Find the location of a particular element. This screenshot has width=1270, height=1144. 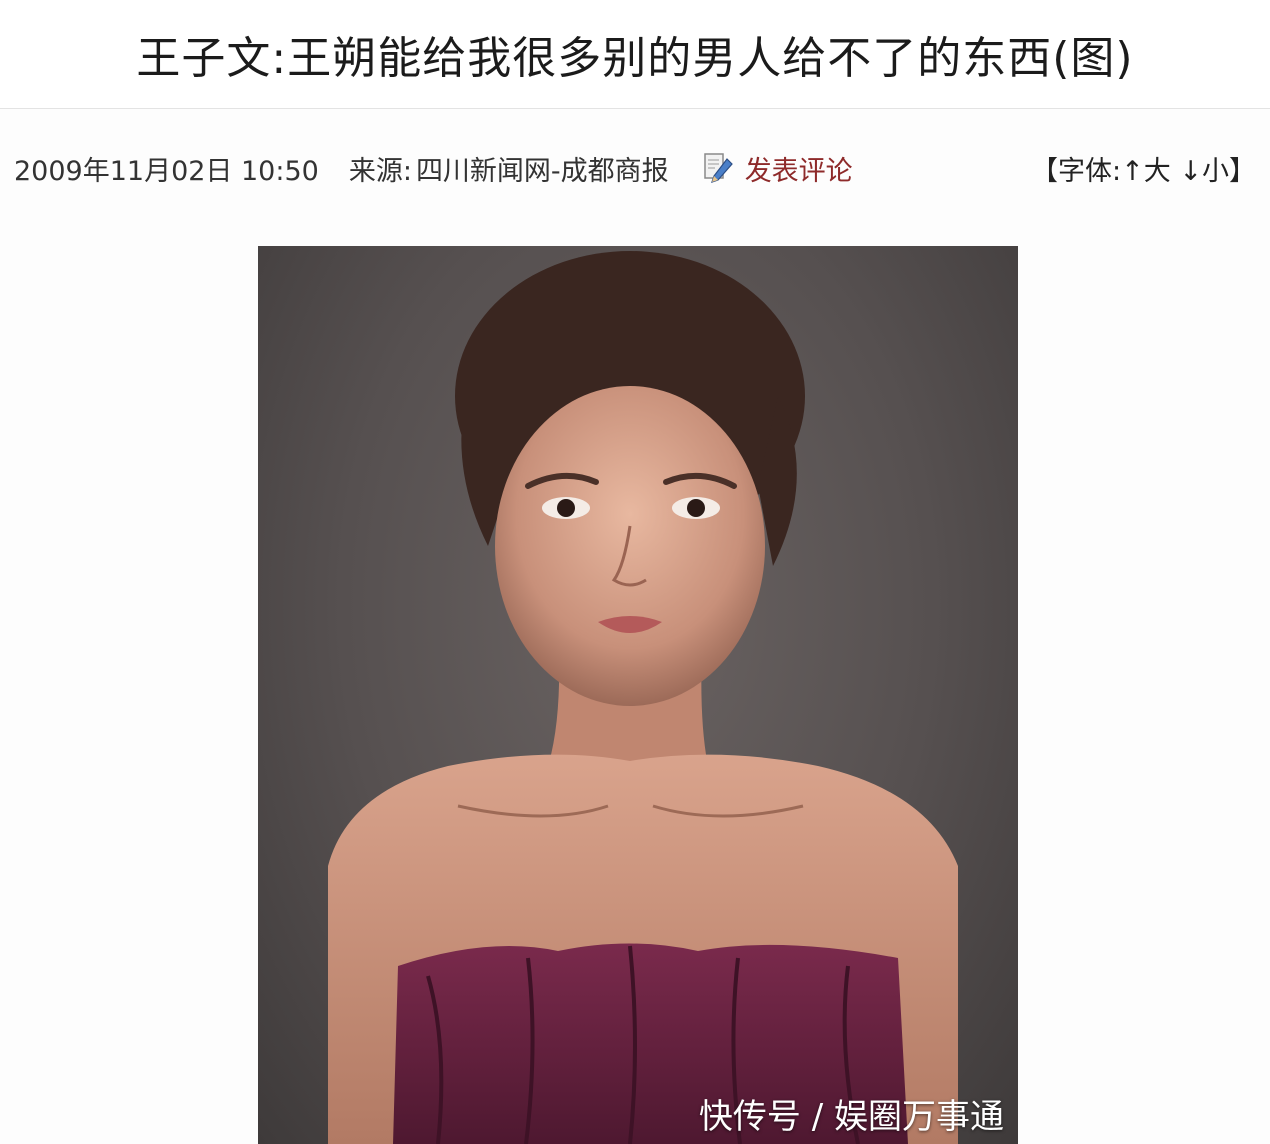

font-size-close: 】 is located at coordinates (1242, 171).